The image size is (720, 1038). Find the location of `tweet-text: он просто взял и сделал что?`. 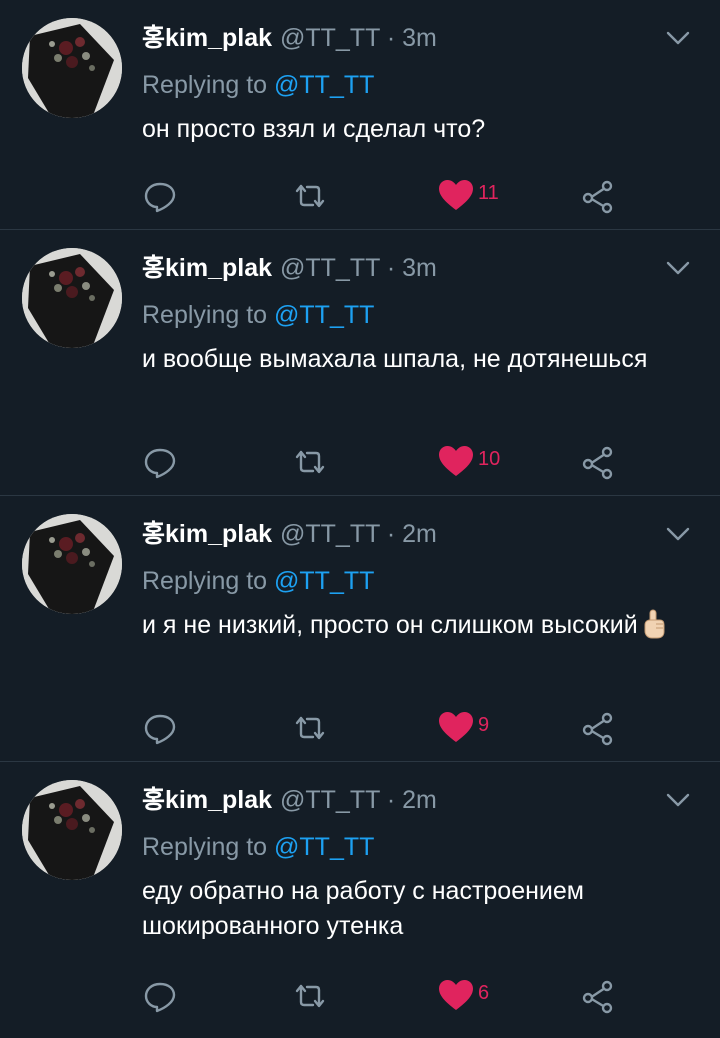

tweet-text: он просто взял и сделал что? is located at coordinates (412, 129).